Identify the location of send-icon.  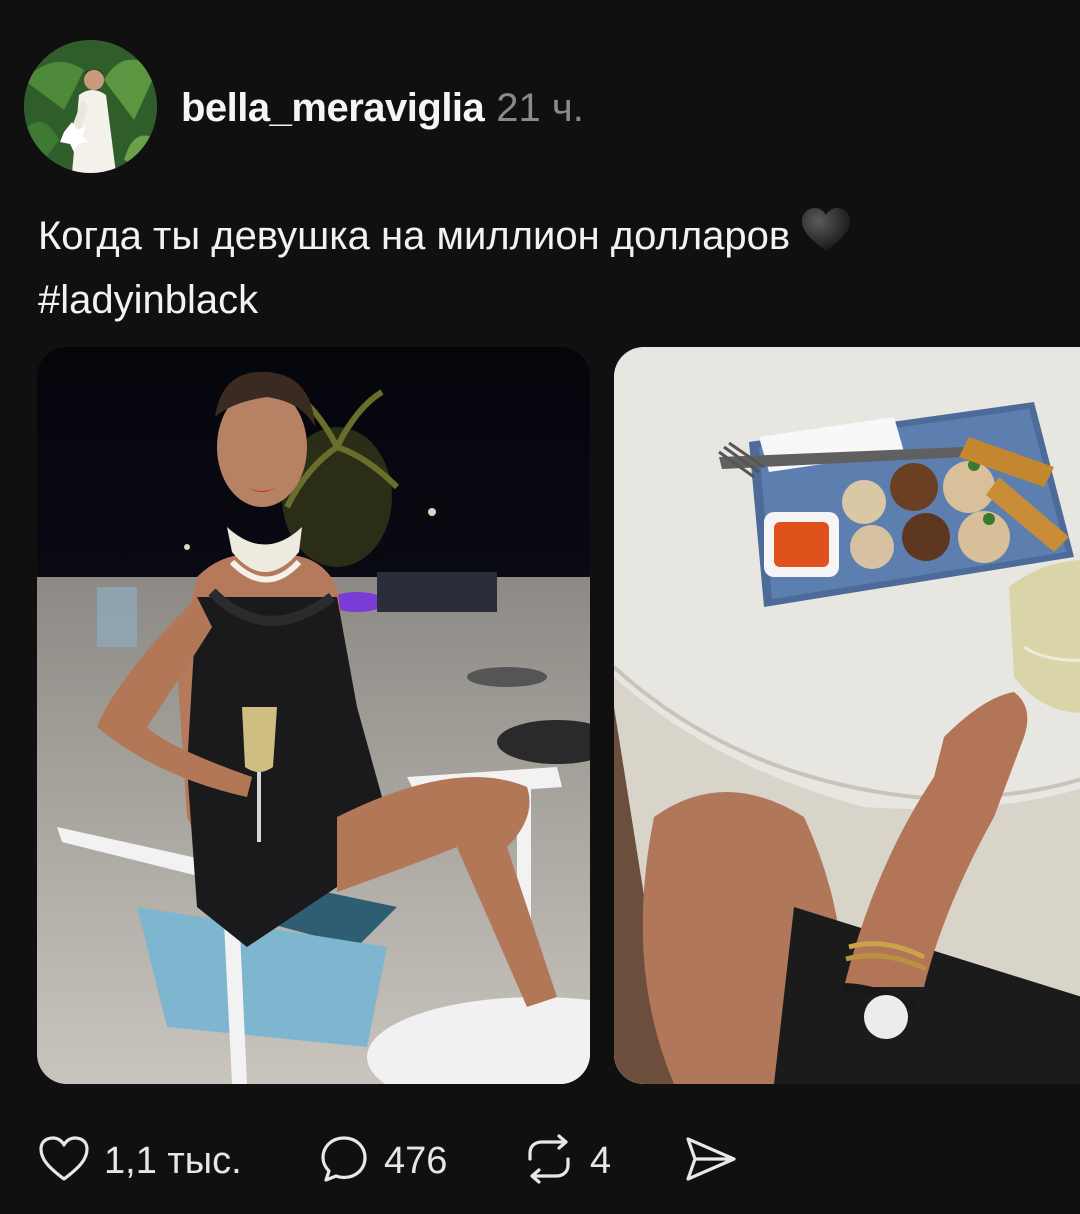
(711, 1161).